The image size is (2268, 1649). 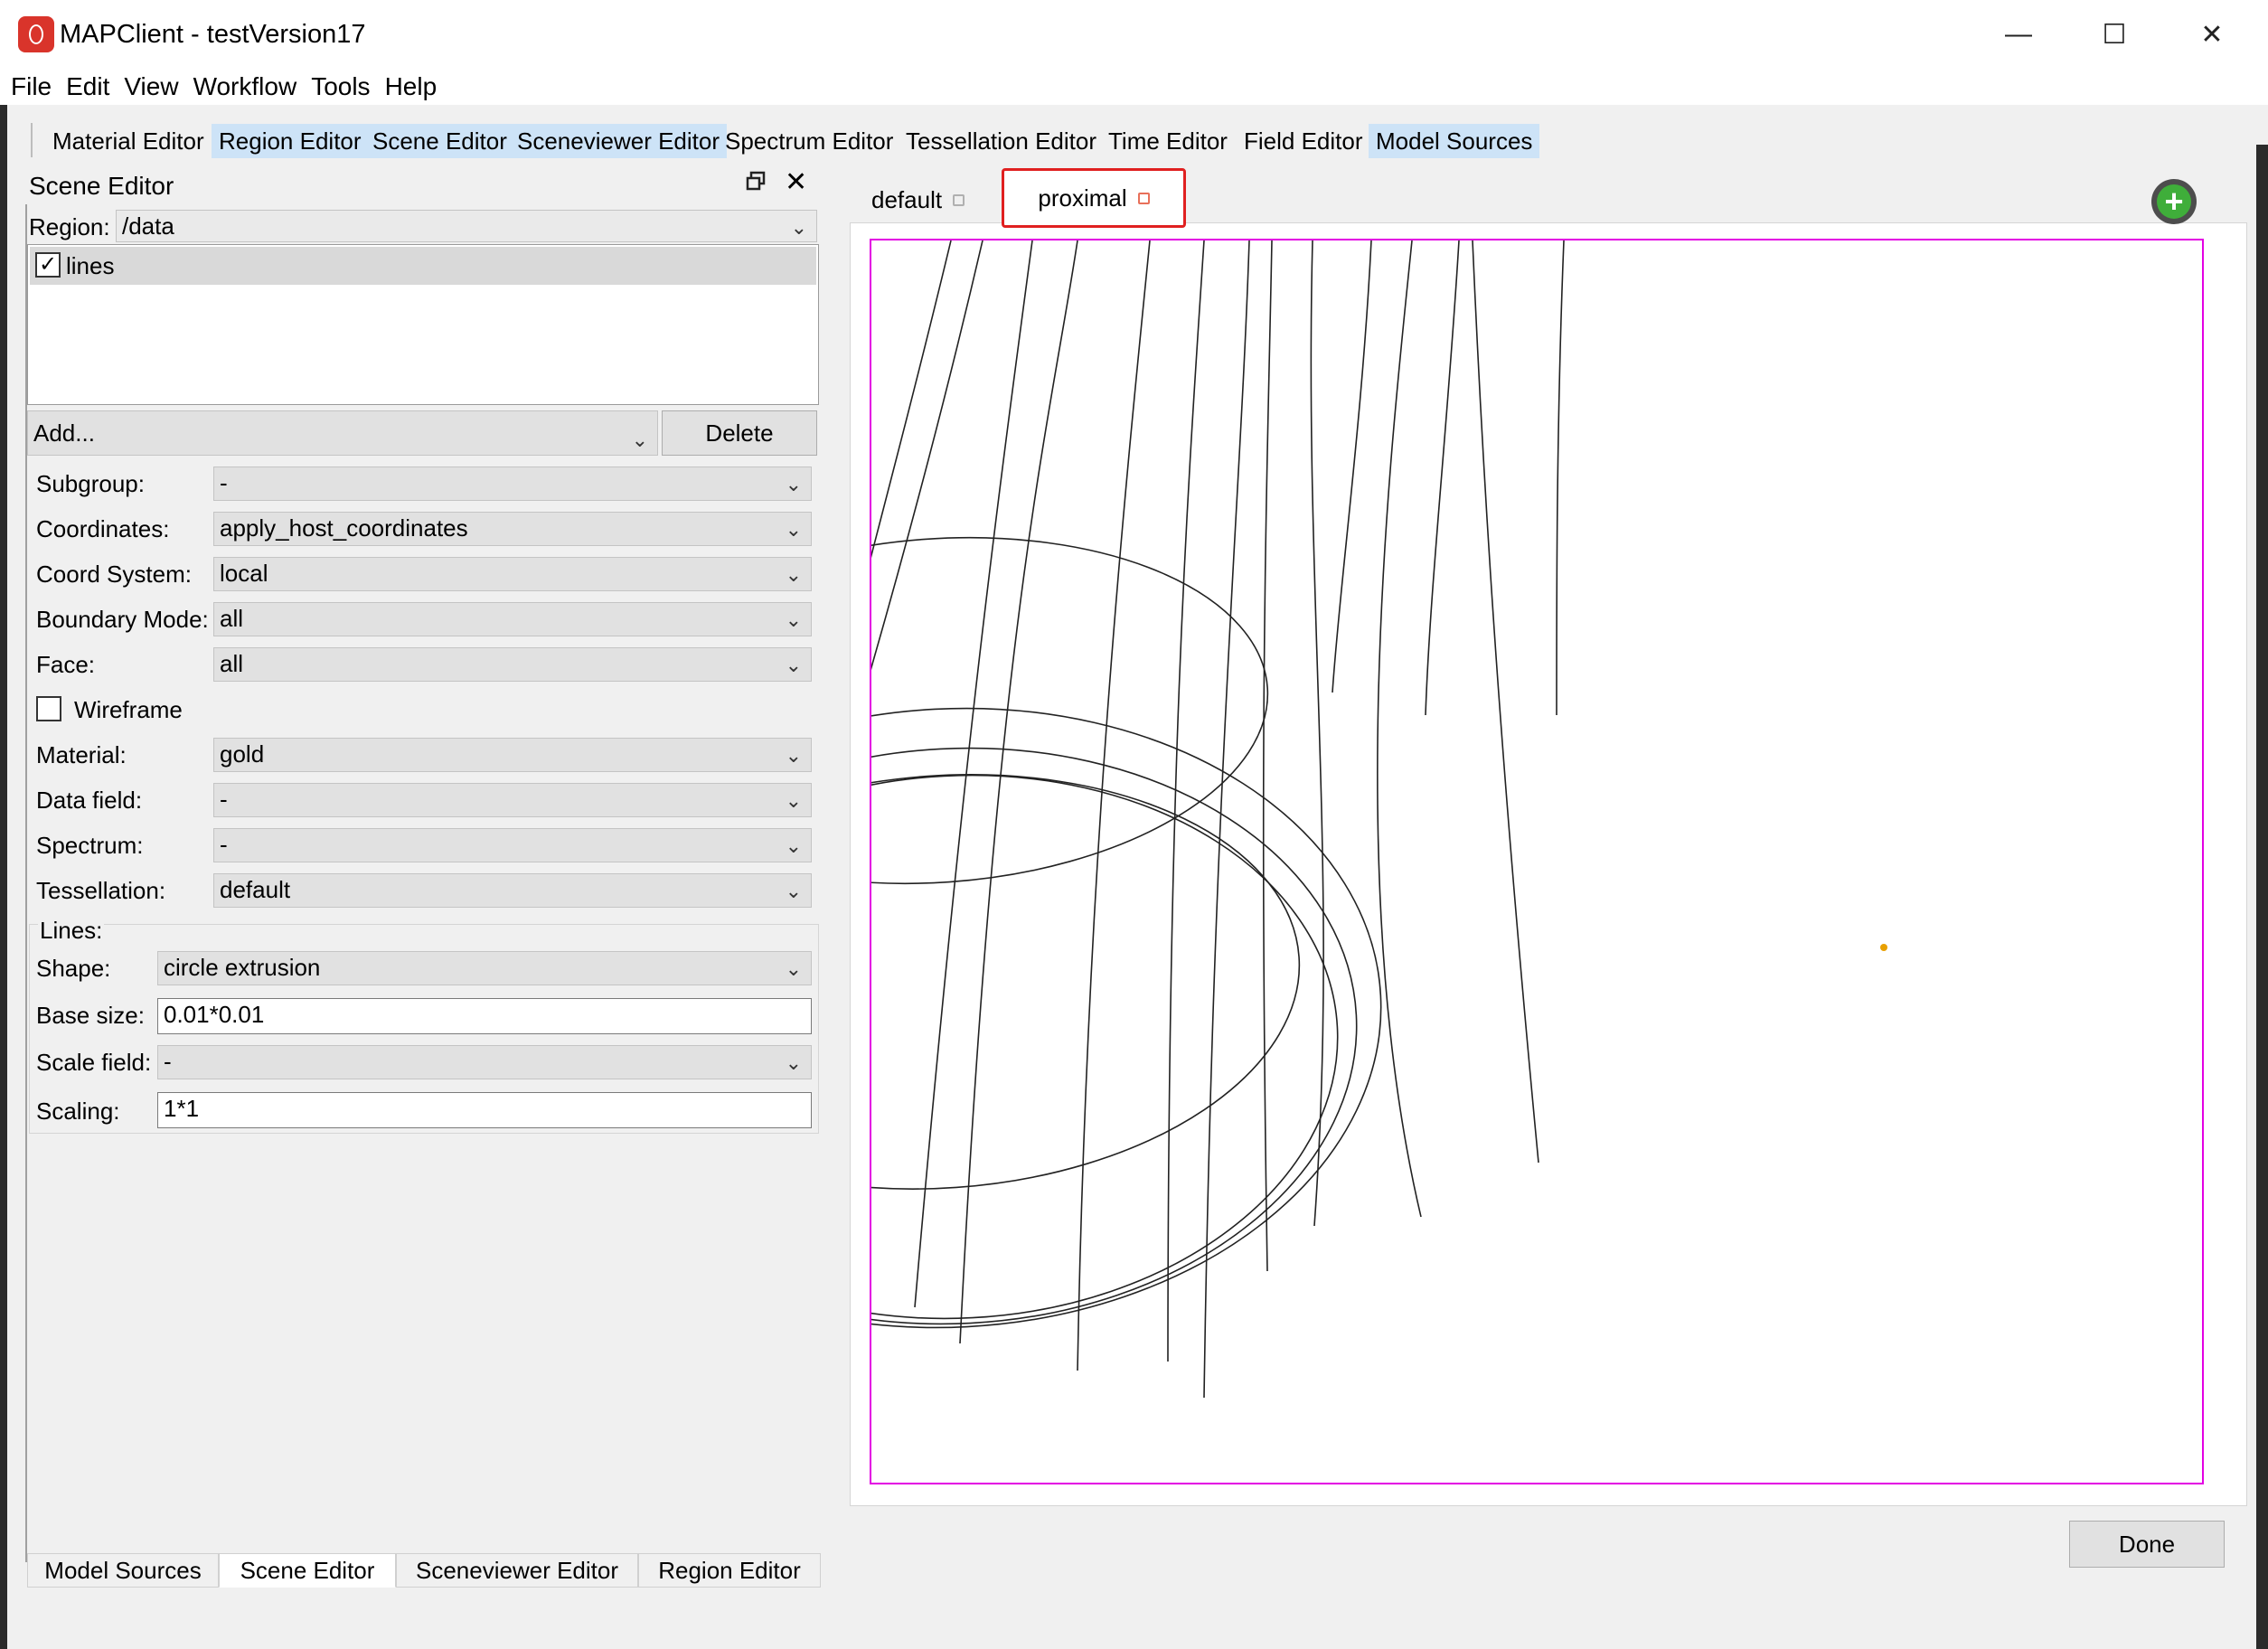 What do you see at coordinates (1134, 34) in the screenshot?
I see `title-bar: MAPClient - testVersion17 — ☐ ✕` at bounding box center [1134, 34].